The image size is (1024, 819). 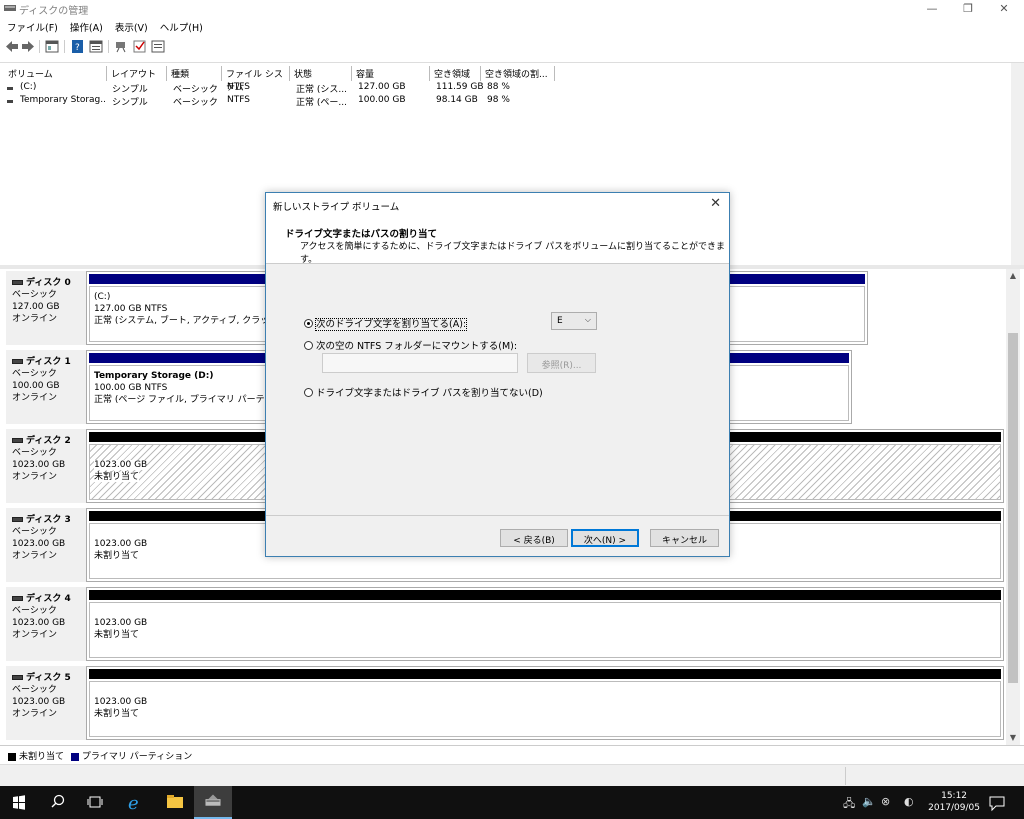 What do you see at coordinates (497, 515) in the screenshot?
I see `dialog-separator` at bounding box center [497, 515].